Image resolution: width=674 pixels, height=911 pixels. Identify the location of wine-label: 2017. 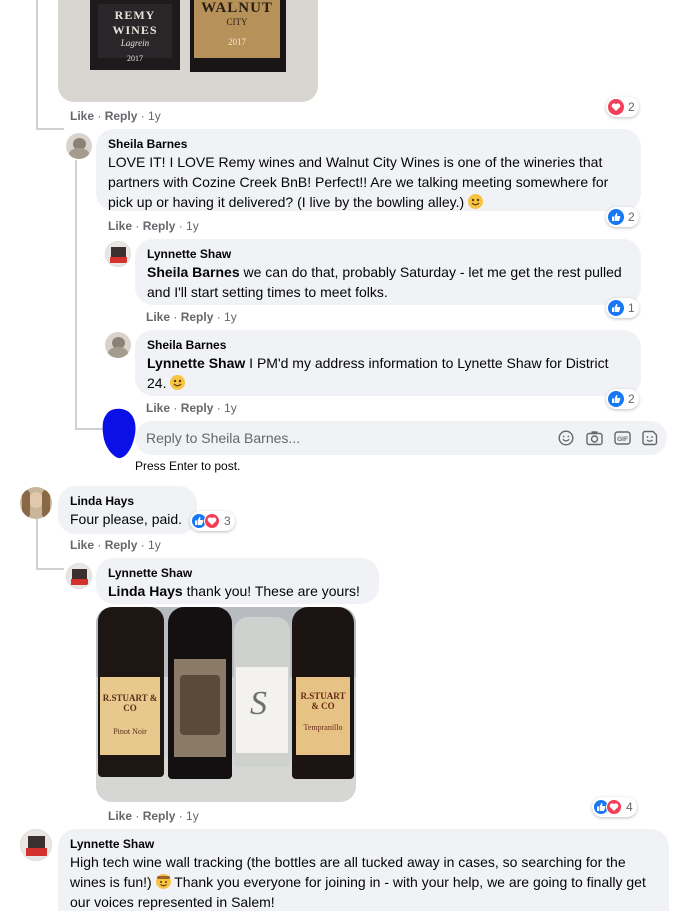
(237, 42).